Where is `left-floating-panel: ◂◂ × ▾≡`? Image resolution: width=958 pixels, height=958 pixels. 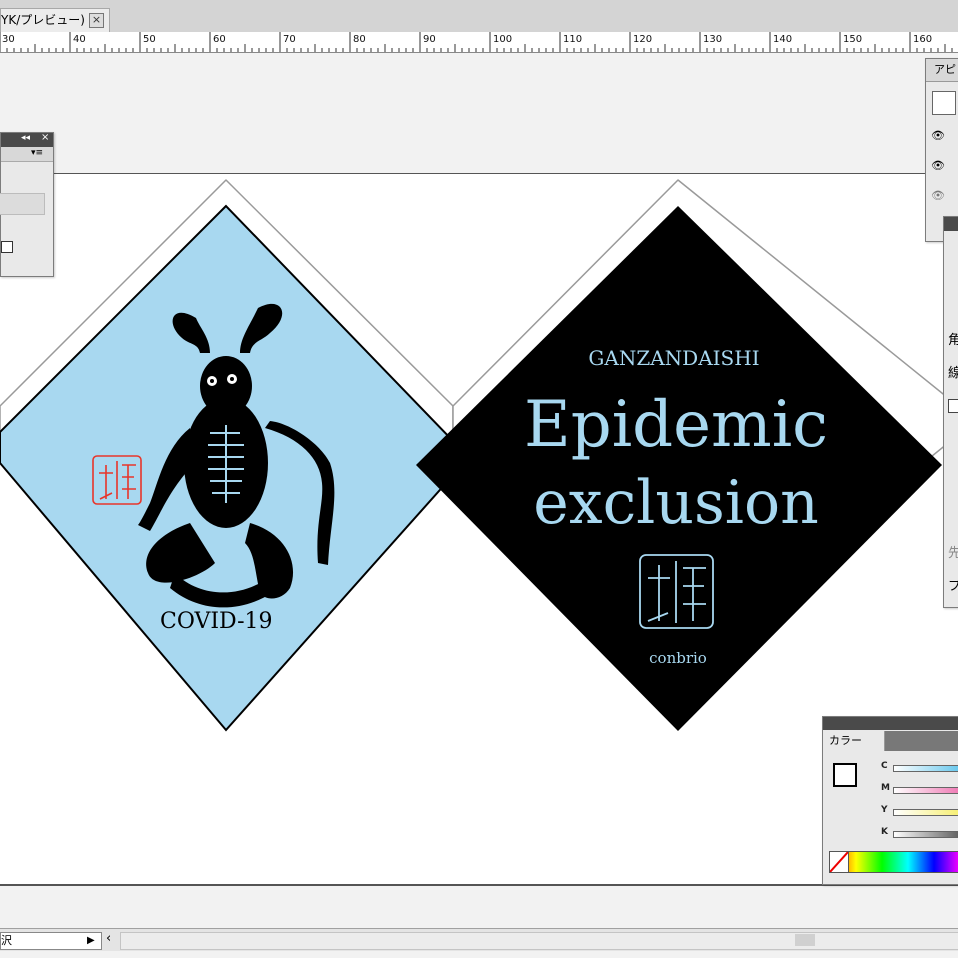 left-floating-panel: ◂◂ × ▾≡ is located at coordinates (27, 204).